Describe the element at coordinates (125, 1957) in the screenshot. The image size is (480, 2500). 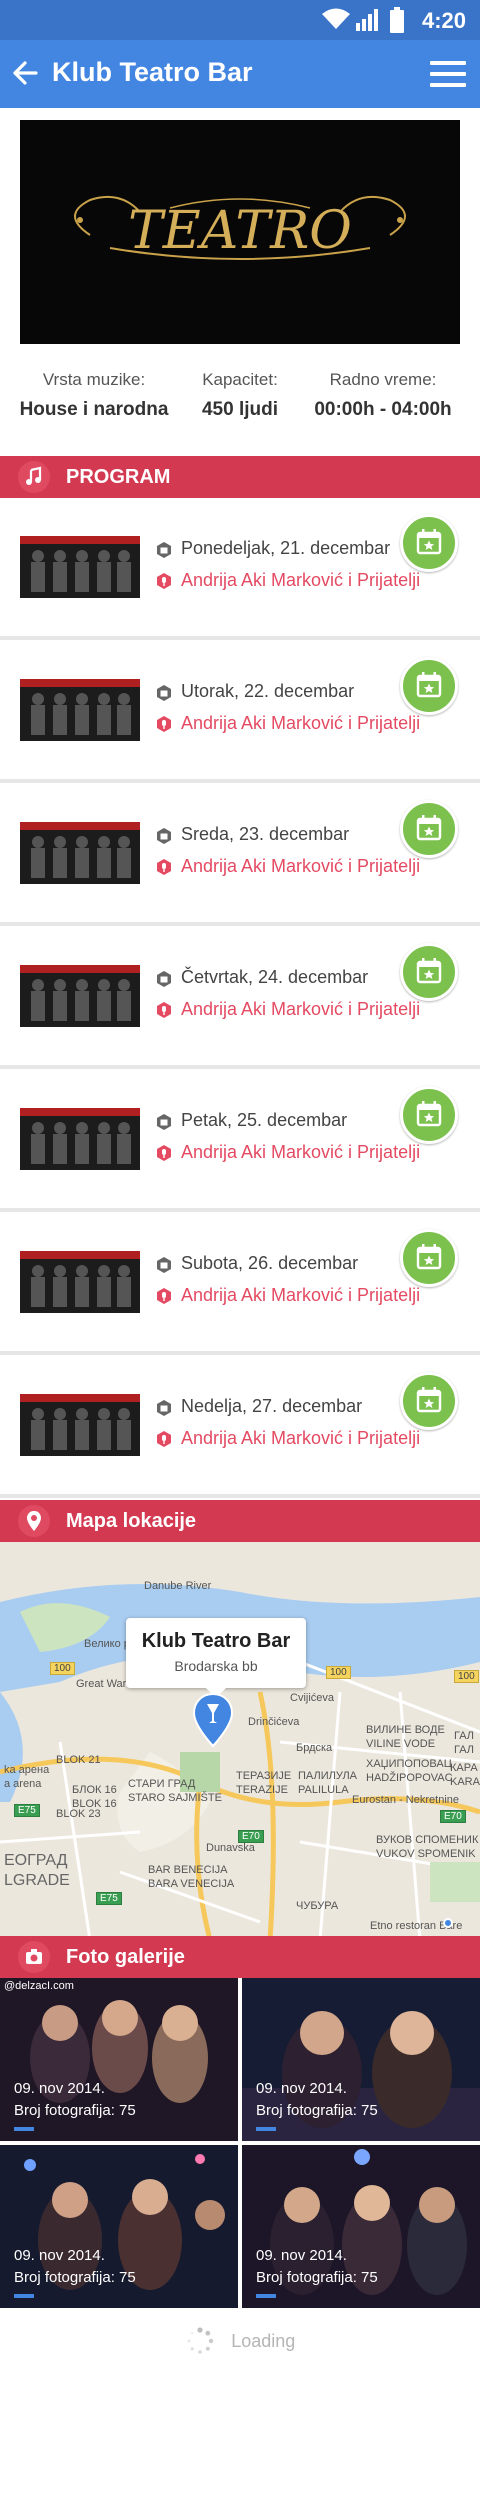
I see `section-title: Foto galerije` at that location.